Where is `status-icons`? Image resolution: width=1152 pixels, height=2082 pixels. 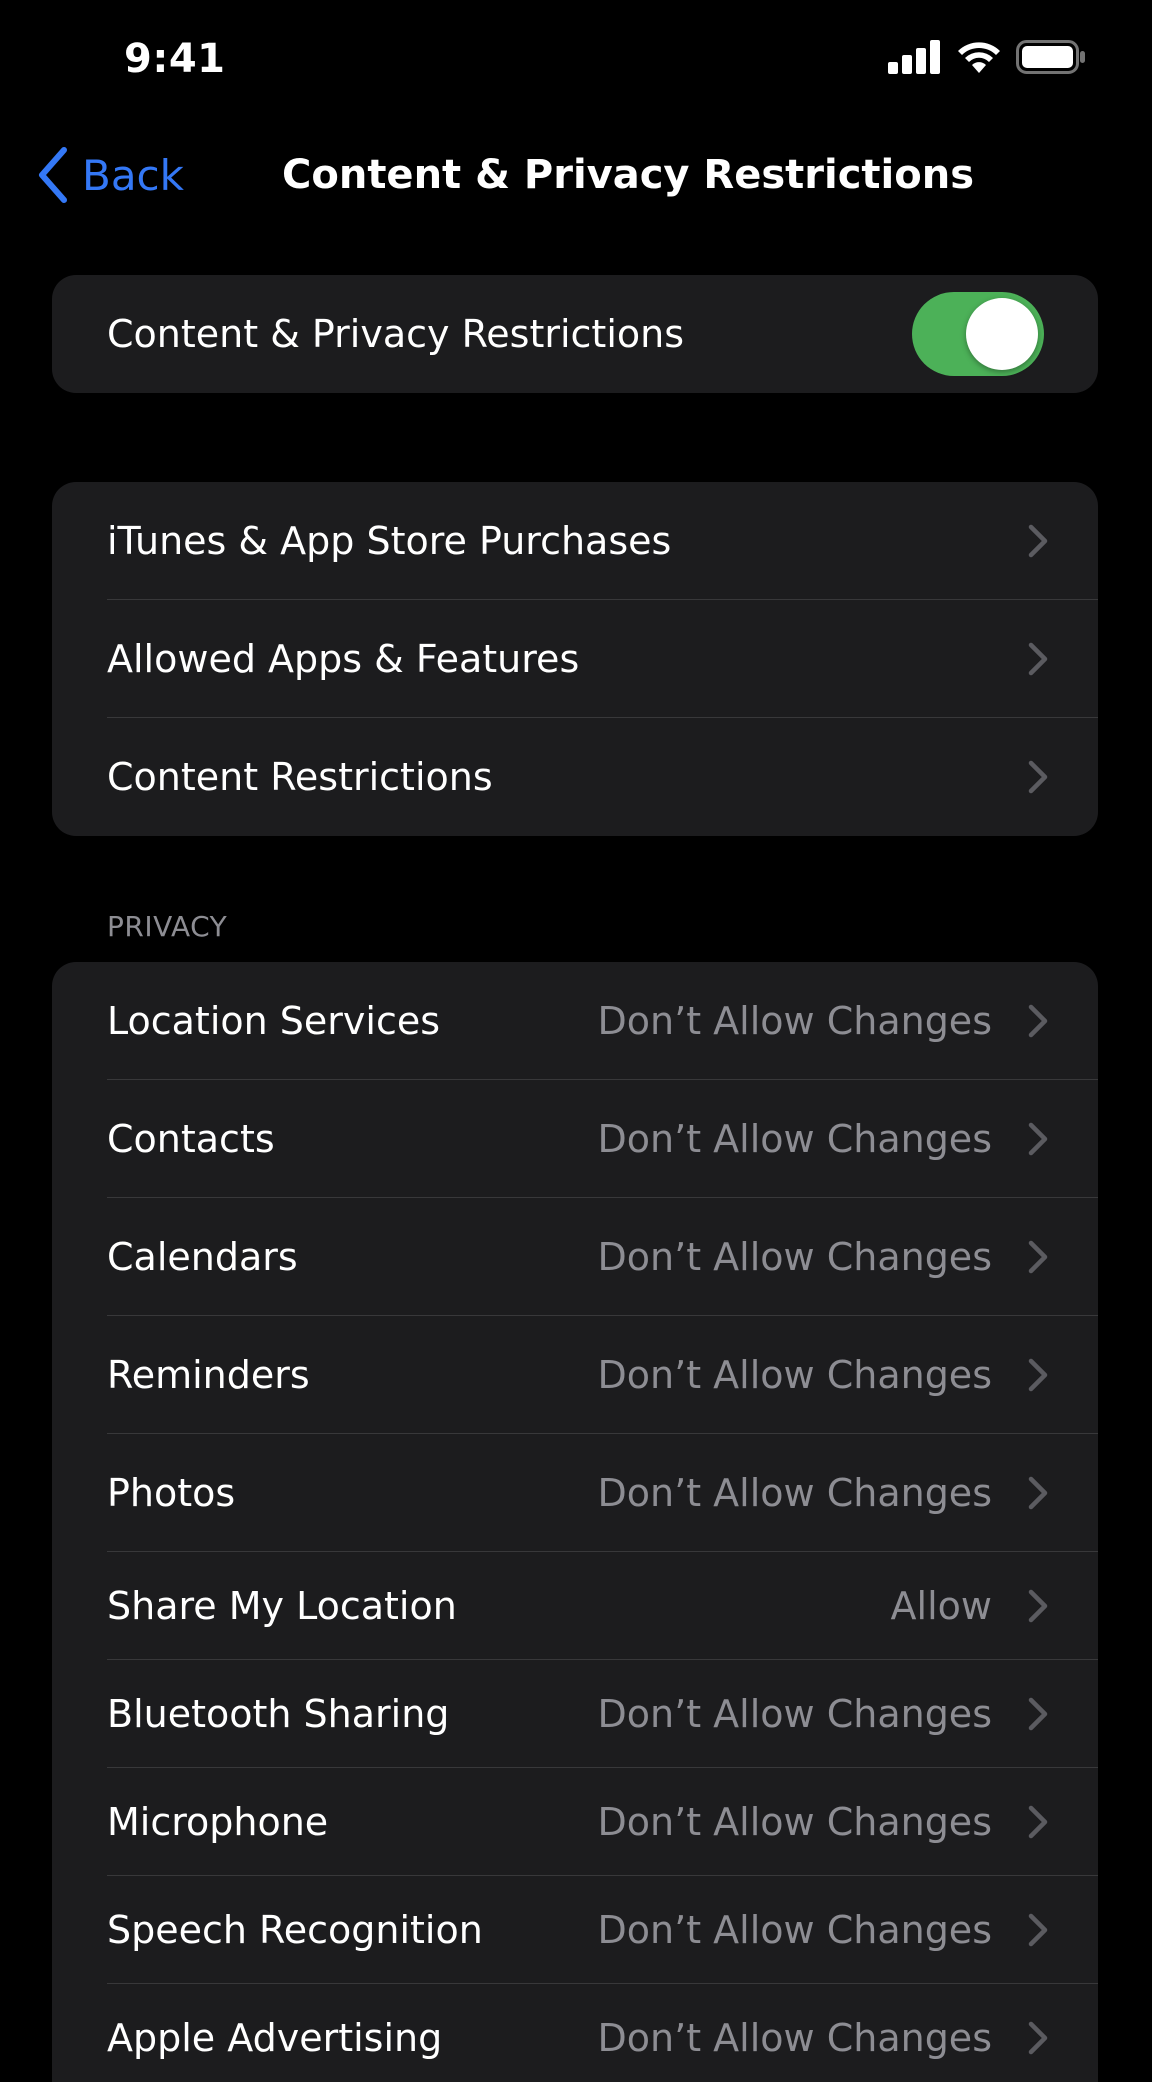 status-icons is located at coordinates (987, 57).